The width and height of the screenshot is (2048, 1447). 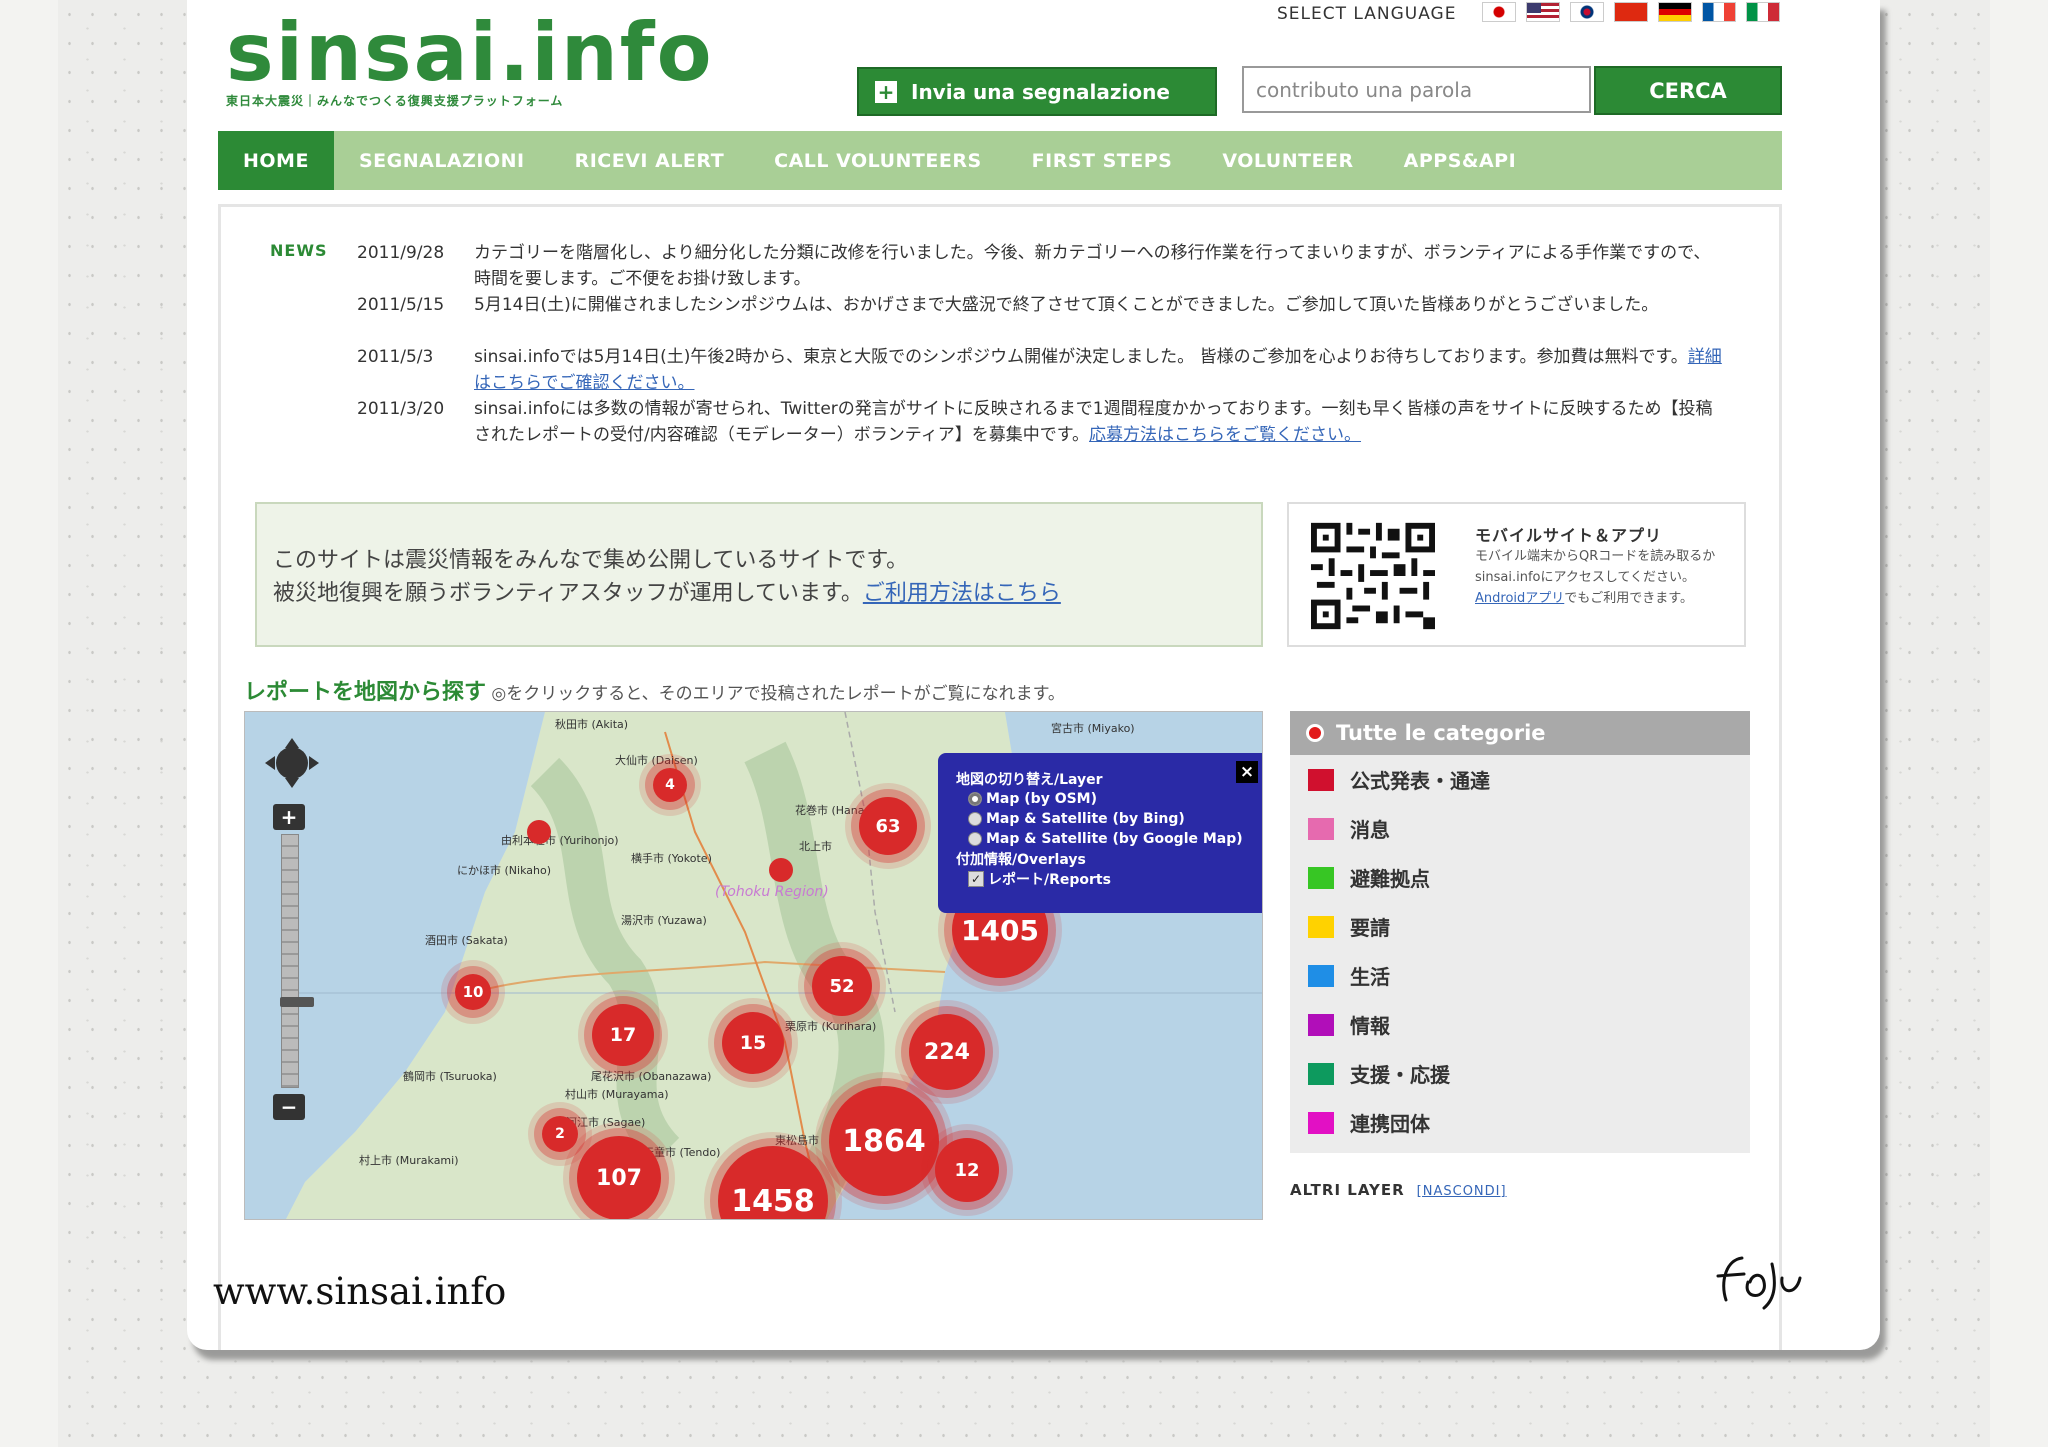 I want to click on nav-call-volunteers: CALL VOLUNTEERS, so click(x=878, y=160).